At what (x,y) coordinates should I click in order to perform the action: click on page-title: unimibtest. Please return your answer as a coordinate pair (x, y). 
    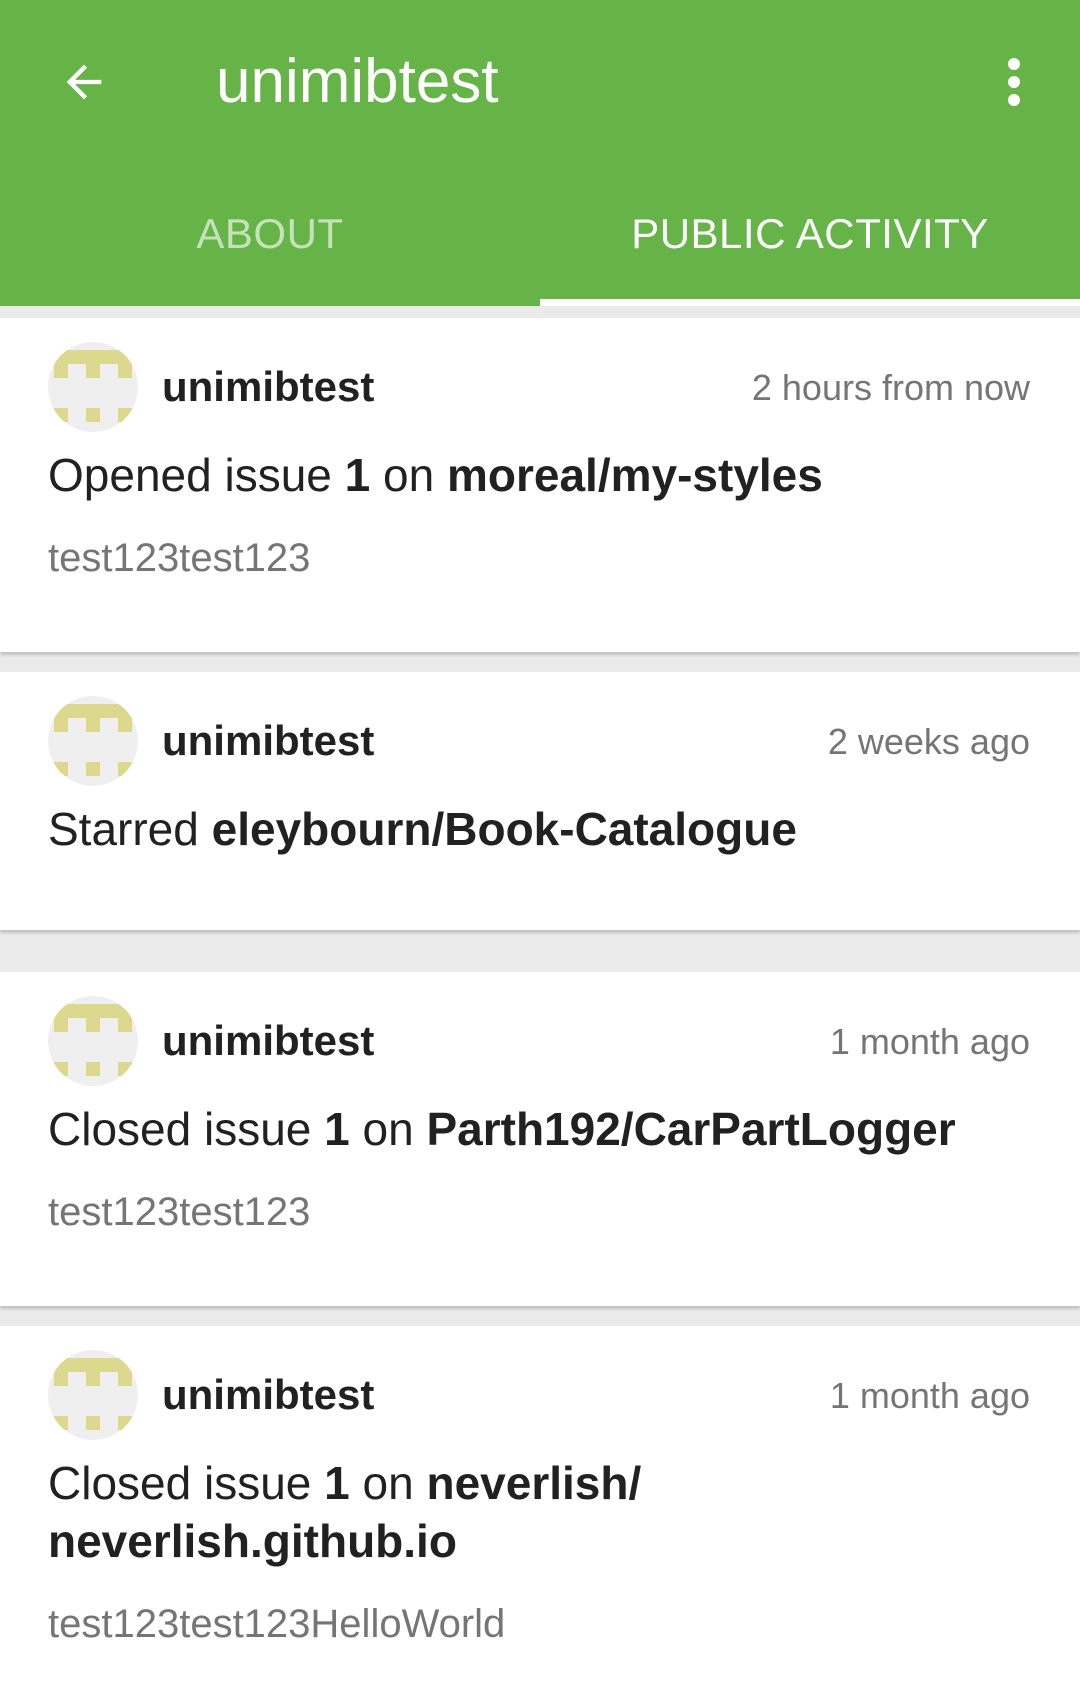
    Looking at the image, I should click on (357, 81).